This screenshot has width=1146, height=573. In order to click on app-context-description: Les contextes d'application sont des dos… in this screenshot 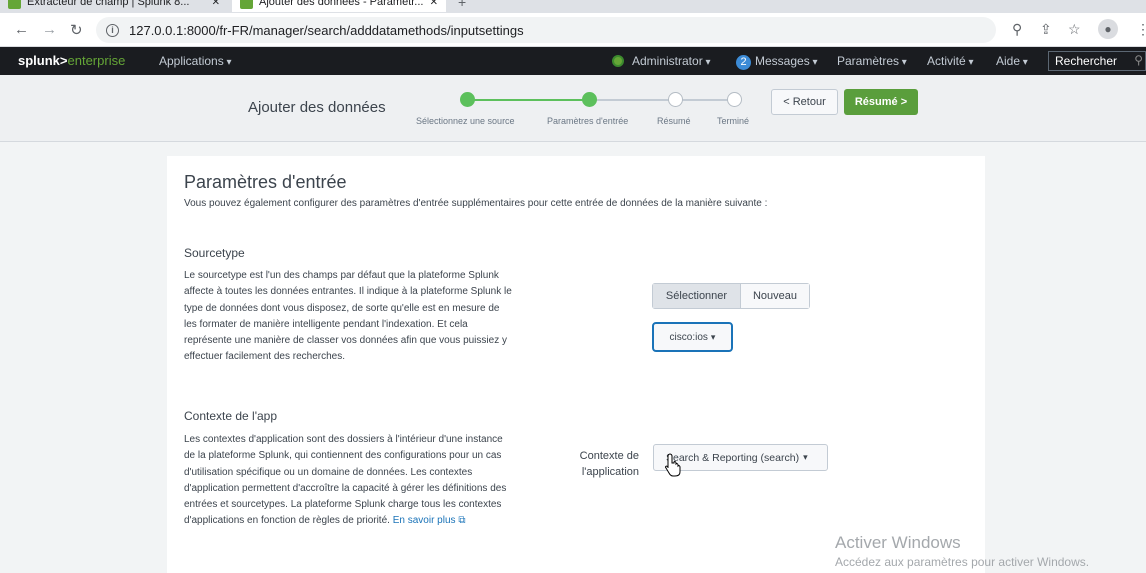, I will do `click(349, 481)`.